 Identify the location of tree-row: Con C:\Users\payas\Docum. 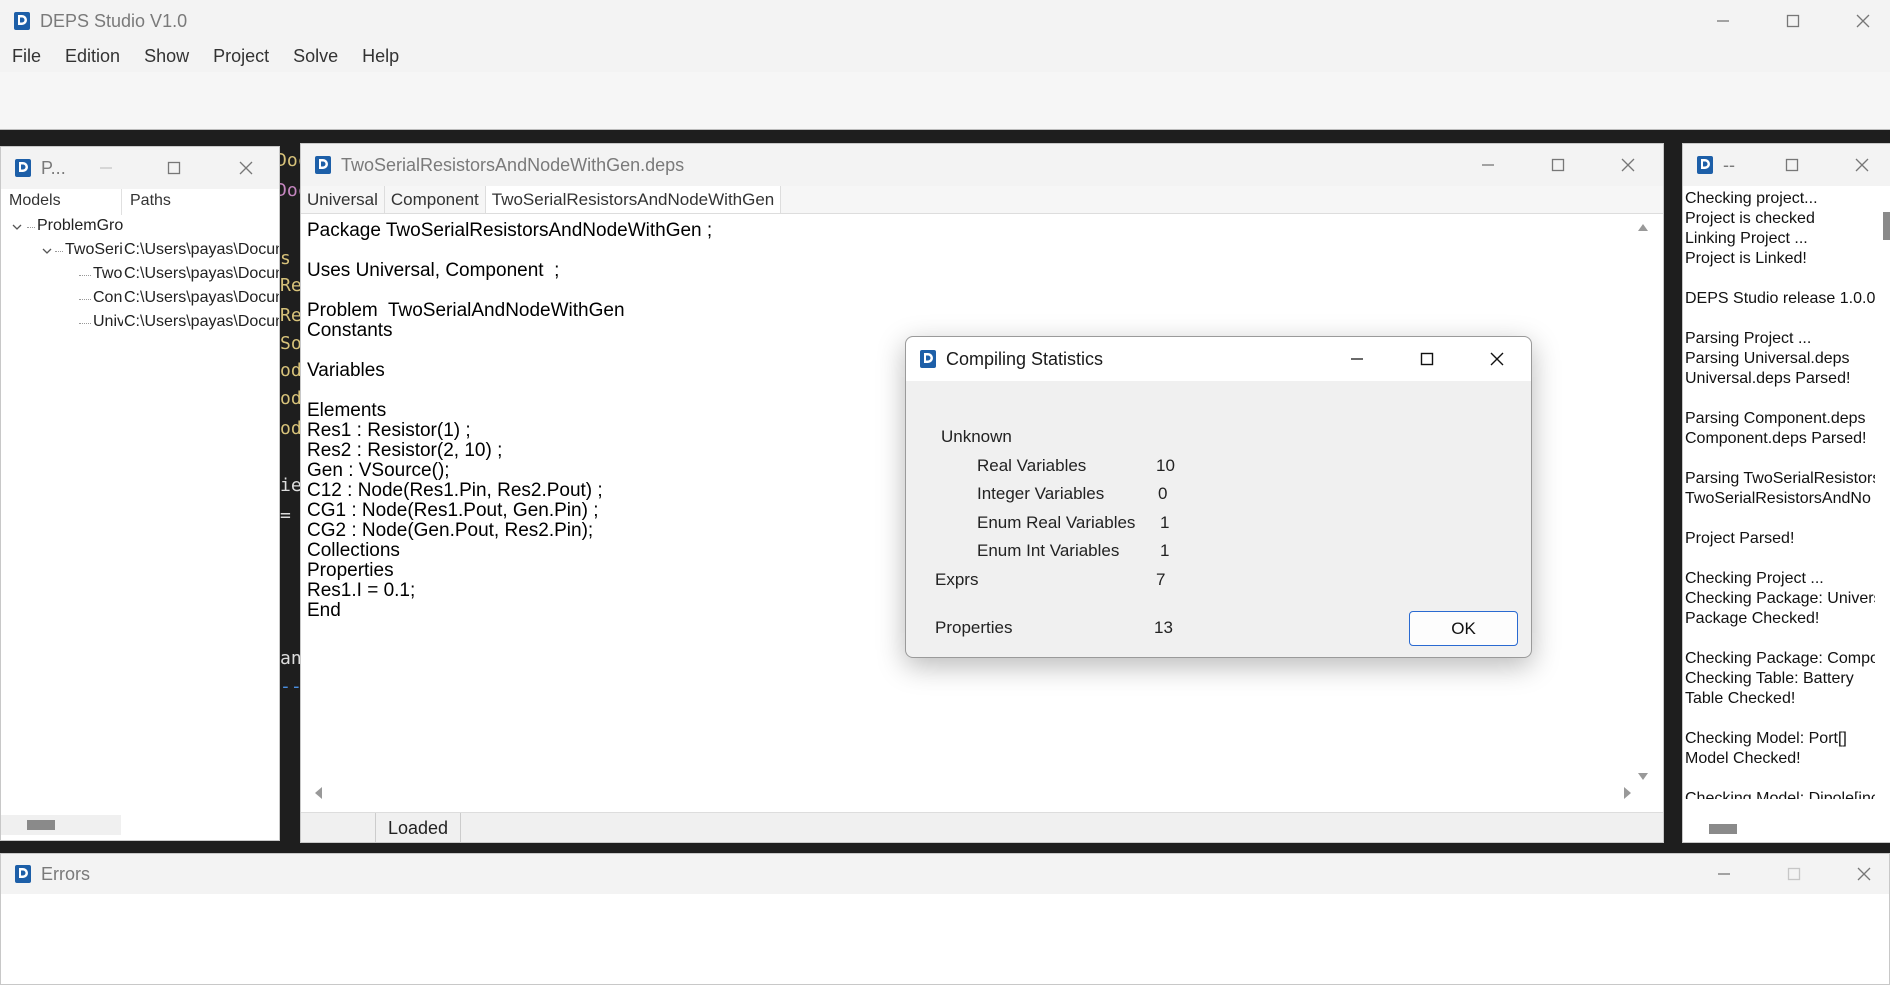
(140, 299).